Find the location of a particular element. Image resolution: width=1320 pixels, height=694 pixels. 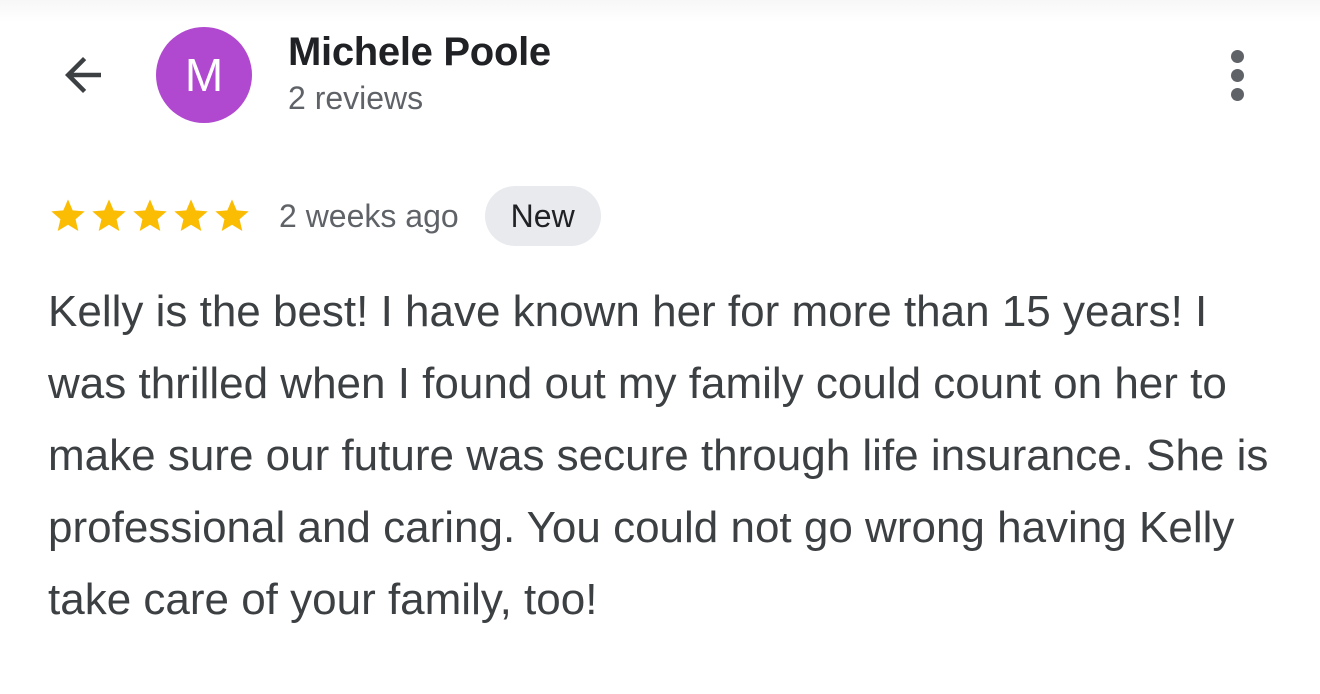

star-rating is located at coordinates (150, 216).